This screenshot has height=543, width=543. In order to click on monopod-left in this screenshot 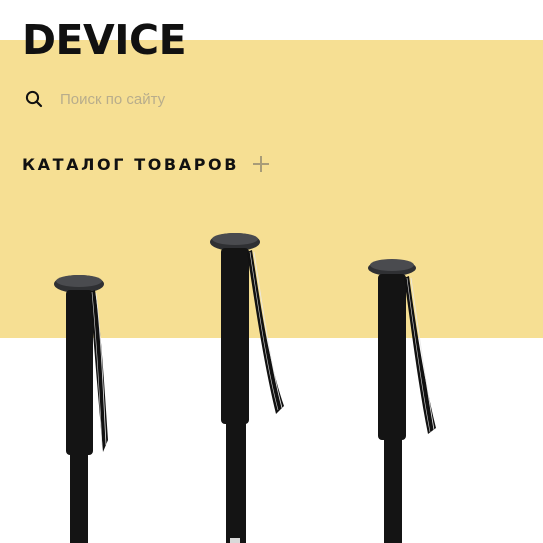, I will do `click(81, 409)`.